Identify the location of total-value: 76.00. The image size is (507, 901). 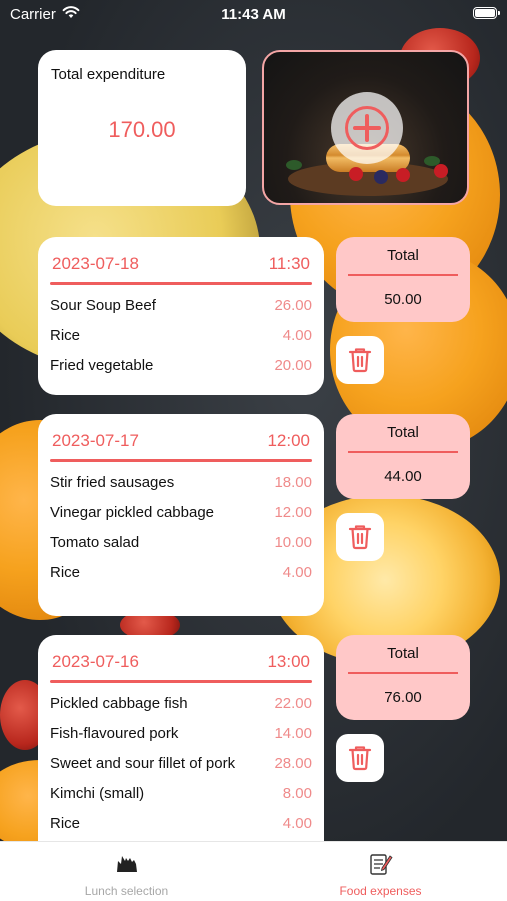
(403, 697).